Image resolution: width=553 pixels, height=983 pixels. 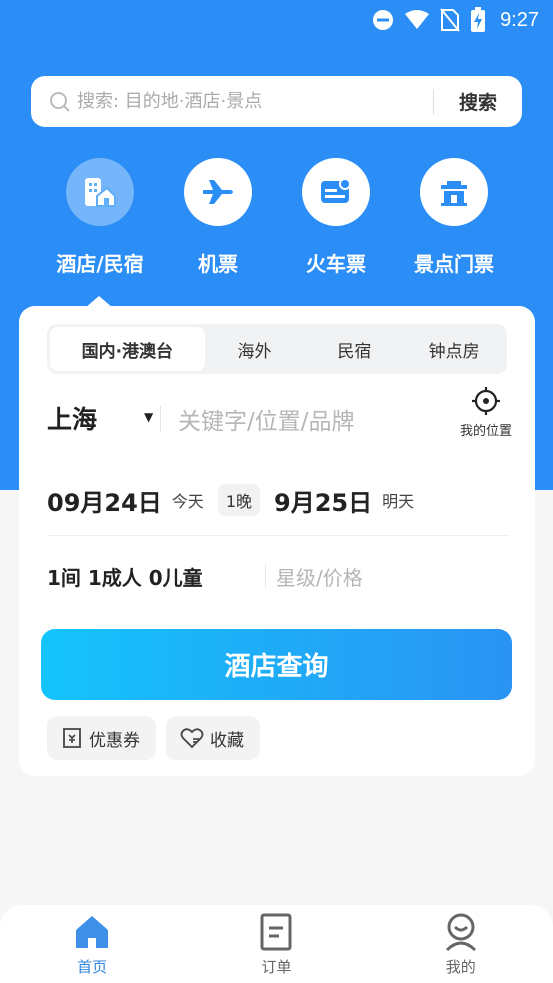 I want to click on category-train: 火车票, so click(x=336, y=217).